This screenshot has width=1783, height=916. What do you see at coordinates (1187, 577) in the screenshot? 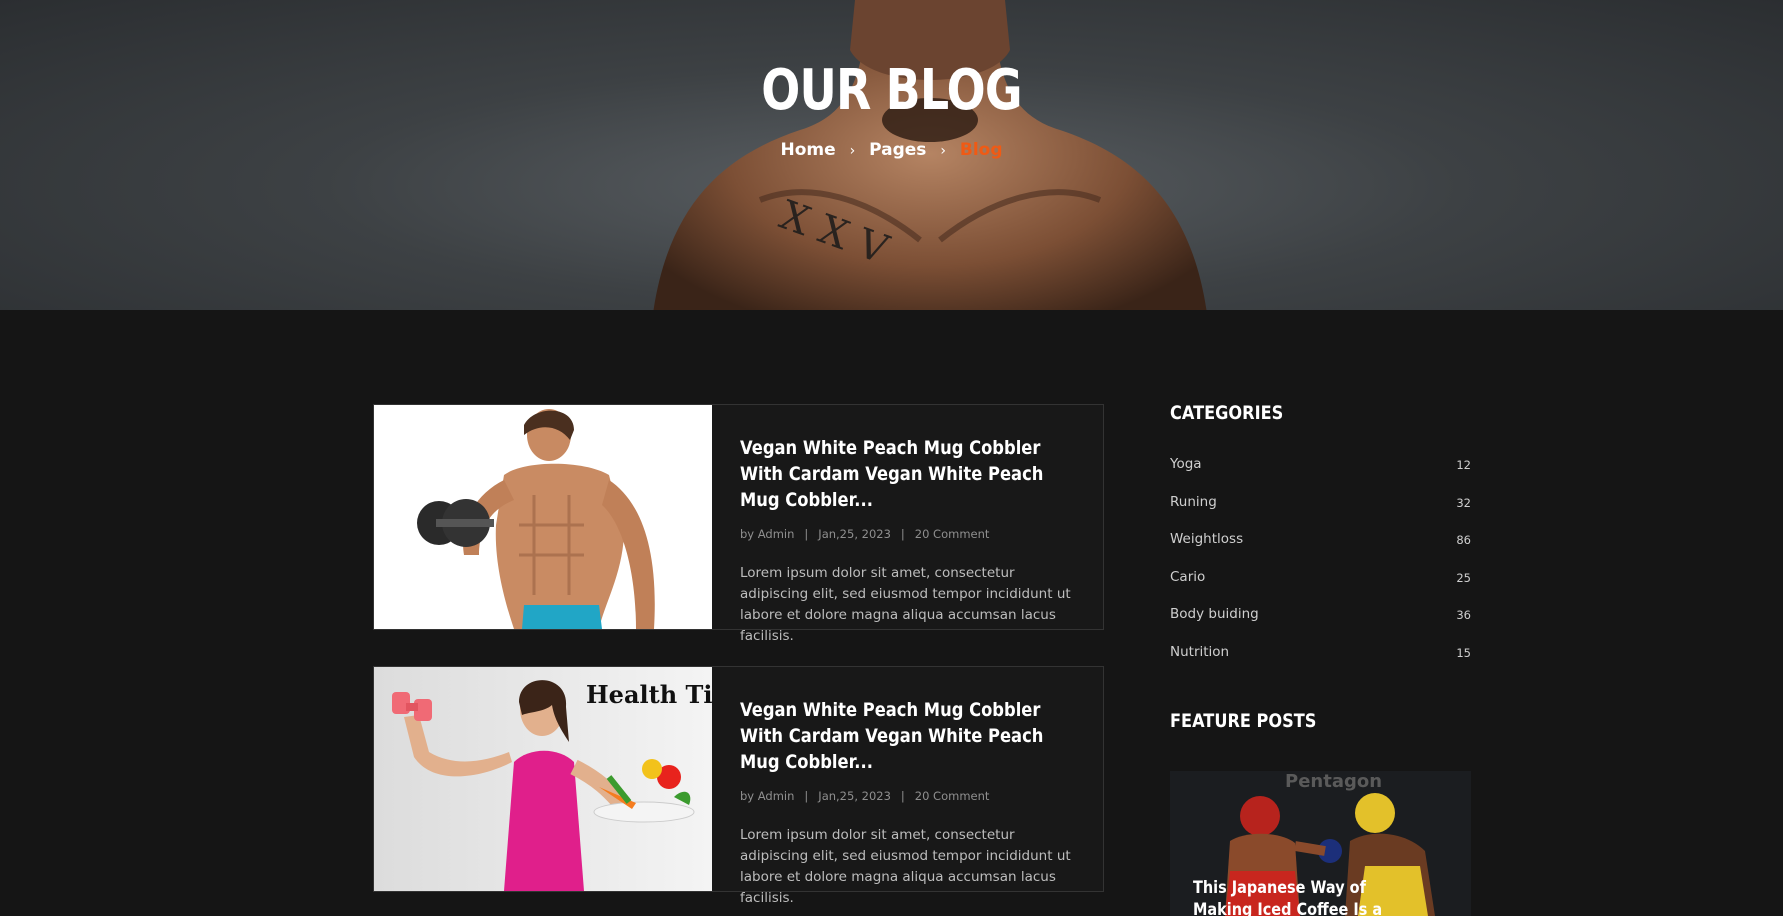
I see `category-name: Cario` at bounding box center [1187, 577].